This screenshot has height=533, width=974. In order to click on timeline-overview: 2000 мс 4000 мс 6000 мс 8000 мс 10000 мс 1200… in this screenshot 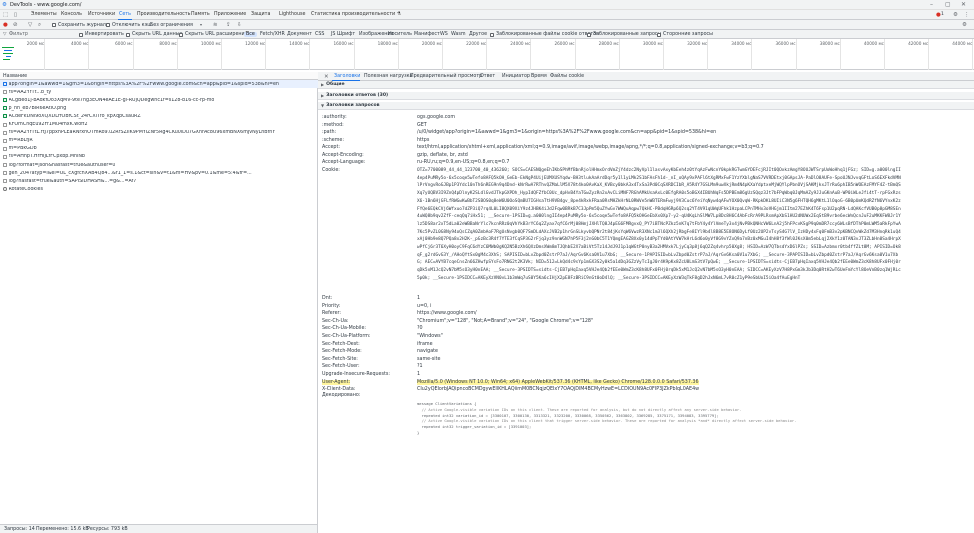, I will do `click(487, 54)`.